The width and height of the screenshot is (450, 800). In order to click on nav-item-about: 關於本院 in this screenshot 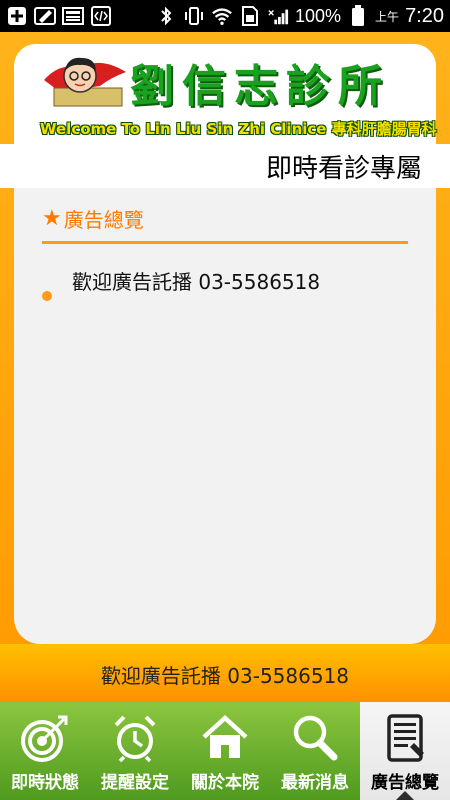, I will do `click(225, 751)`.